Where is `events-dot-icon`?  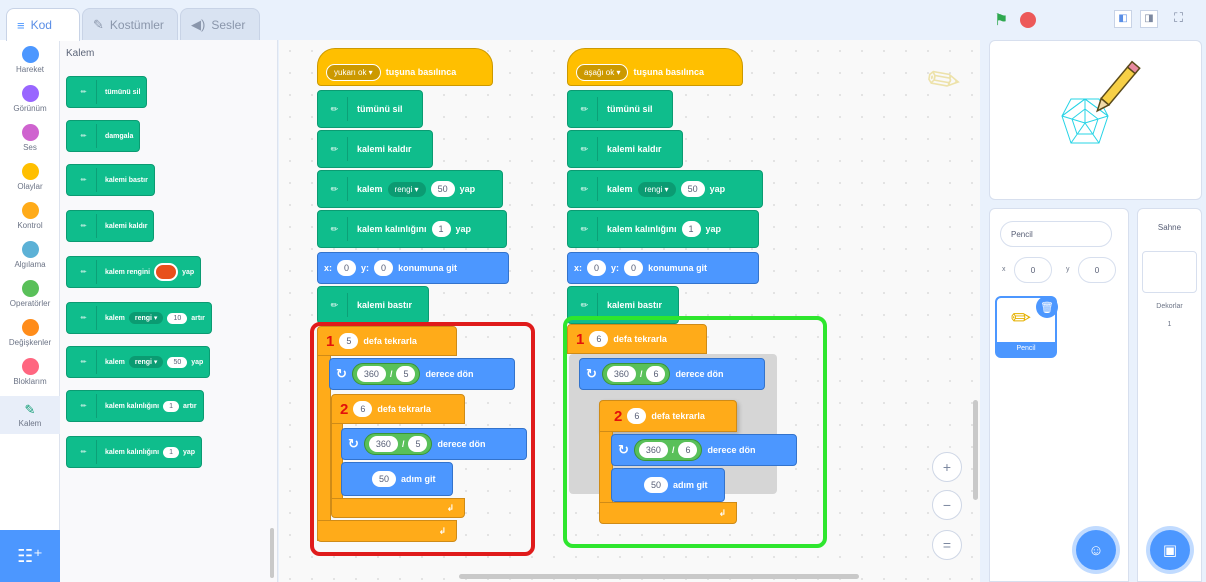 events-dot-icon is located at coordinates (30, 171).